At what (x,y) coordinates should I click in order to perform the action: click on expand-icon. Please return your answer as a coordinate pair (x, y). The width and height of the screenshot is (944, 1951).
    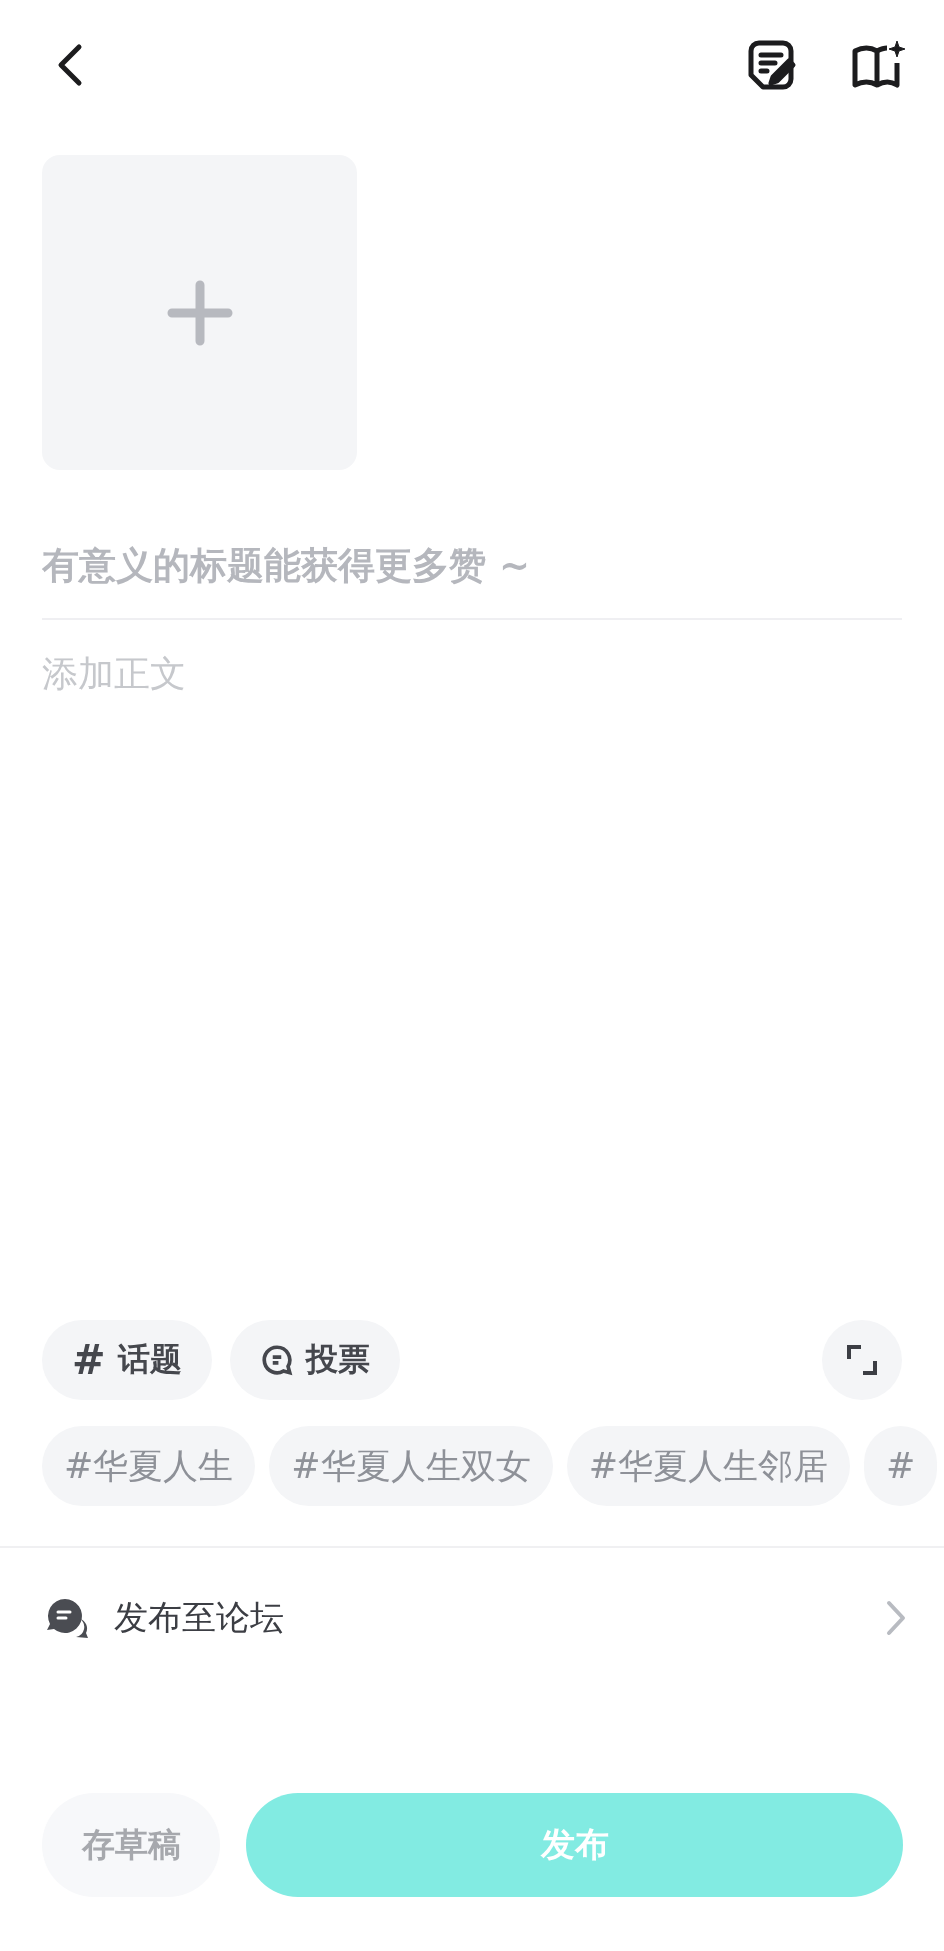
    Looking at the image, I should click on (862, 1360).